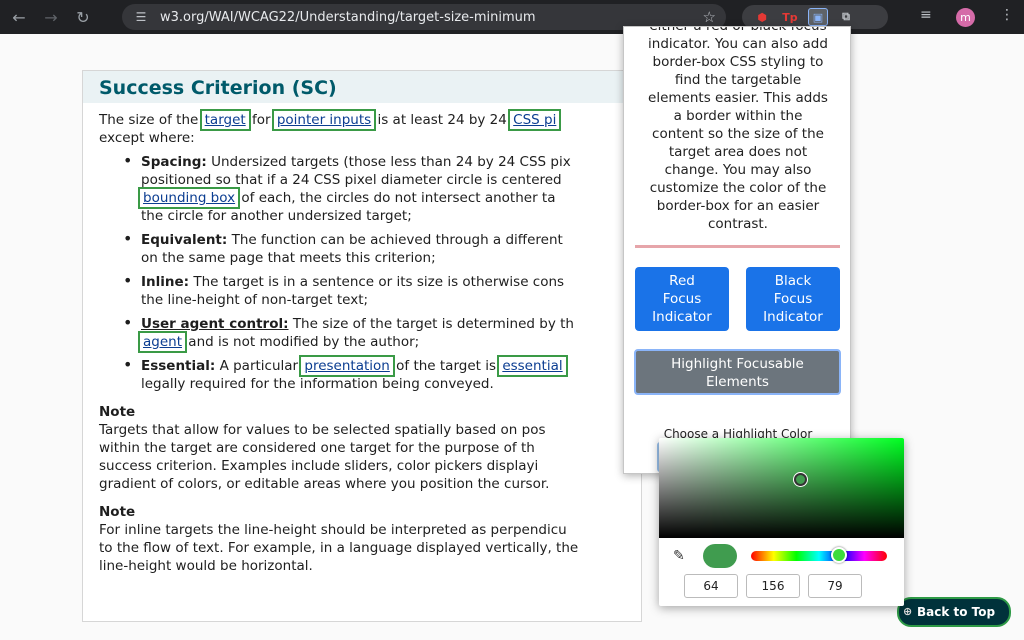 The width and height of the screenshot is (1024, 640). Describe the element at coordinates (362, 87) in the screenshot. I see `page-heading: Success Criterion (SC)` at that location.